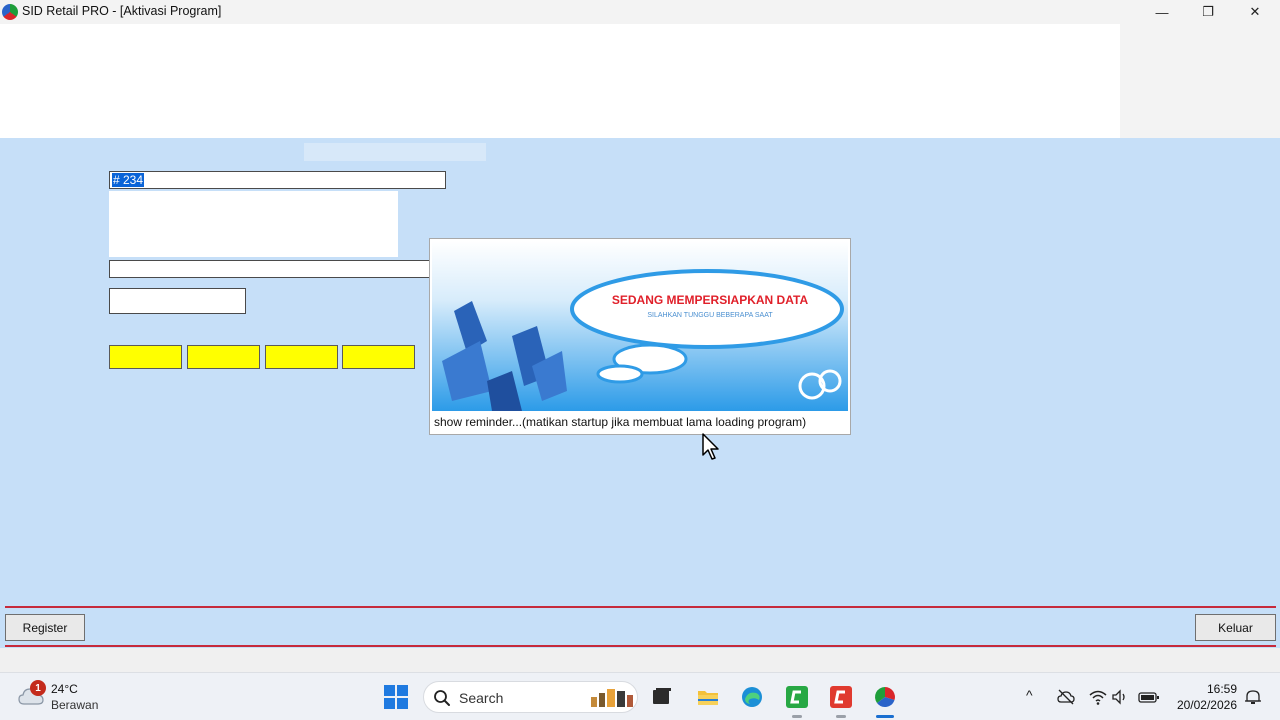 The height and width of the screenshot is (720, 1280). What do you see at coordinates (1208, 12) in the screenshot?
I see `maximize-button: ❐` at bounding box center [1208, 12].